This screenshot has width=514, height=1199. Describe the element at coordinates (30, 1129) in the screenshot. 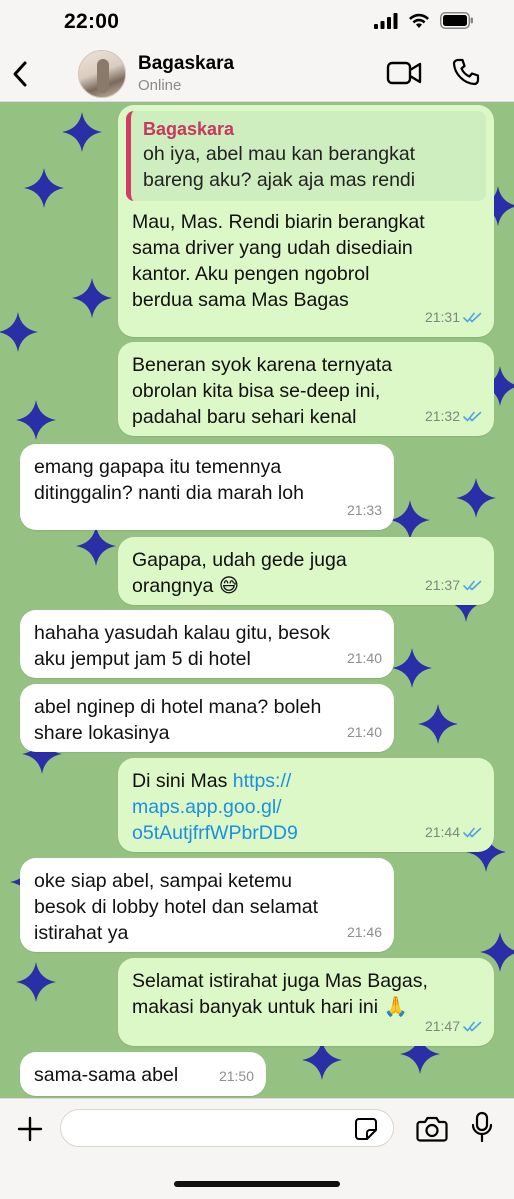

I see `plus-icon` at that location.